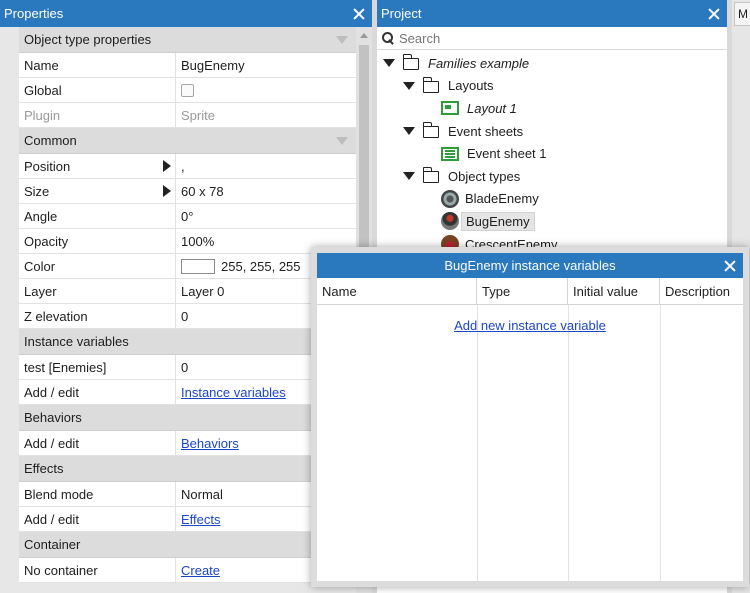 The image size is (750, 593). I want to click on column-header-description: Description, so click(701, 291).